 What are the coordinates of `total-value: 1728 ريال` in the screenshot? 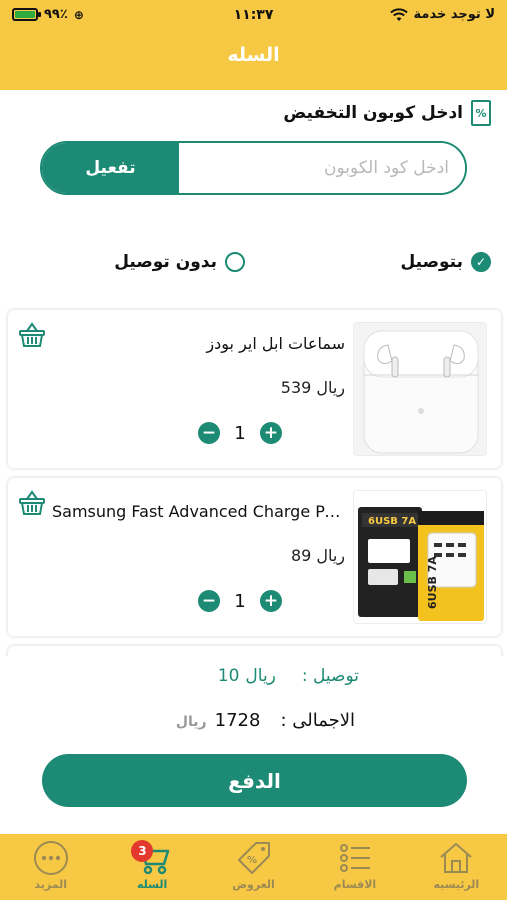 It's located at (218, 720).